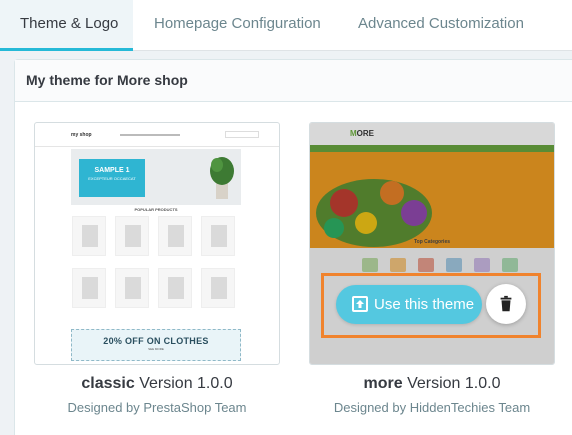 This screenshot has height=435, width=572. I want to click on preview-sale-banner: 20% OFF ON CLOTHES SEE MORE, so click(156, 345).